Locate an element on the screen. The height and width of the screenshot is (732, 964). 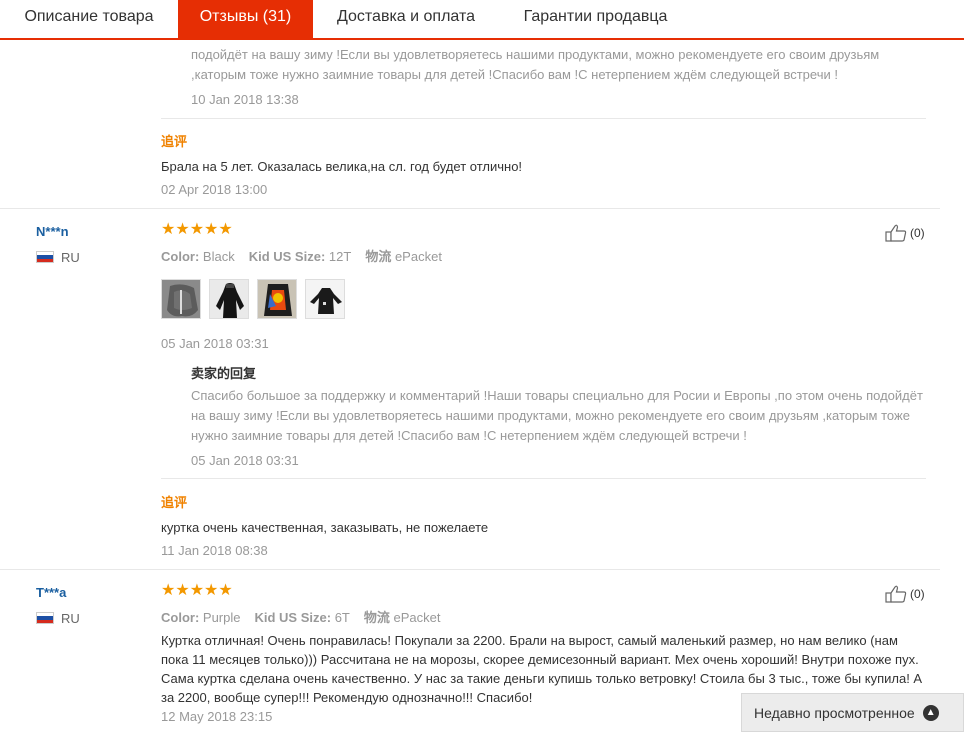
color-value: Purple is located at coordinates (221, 617).